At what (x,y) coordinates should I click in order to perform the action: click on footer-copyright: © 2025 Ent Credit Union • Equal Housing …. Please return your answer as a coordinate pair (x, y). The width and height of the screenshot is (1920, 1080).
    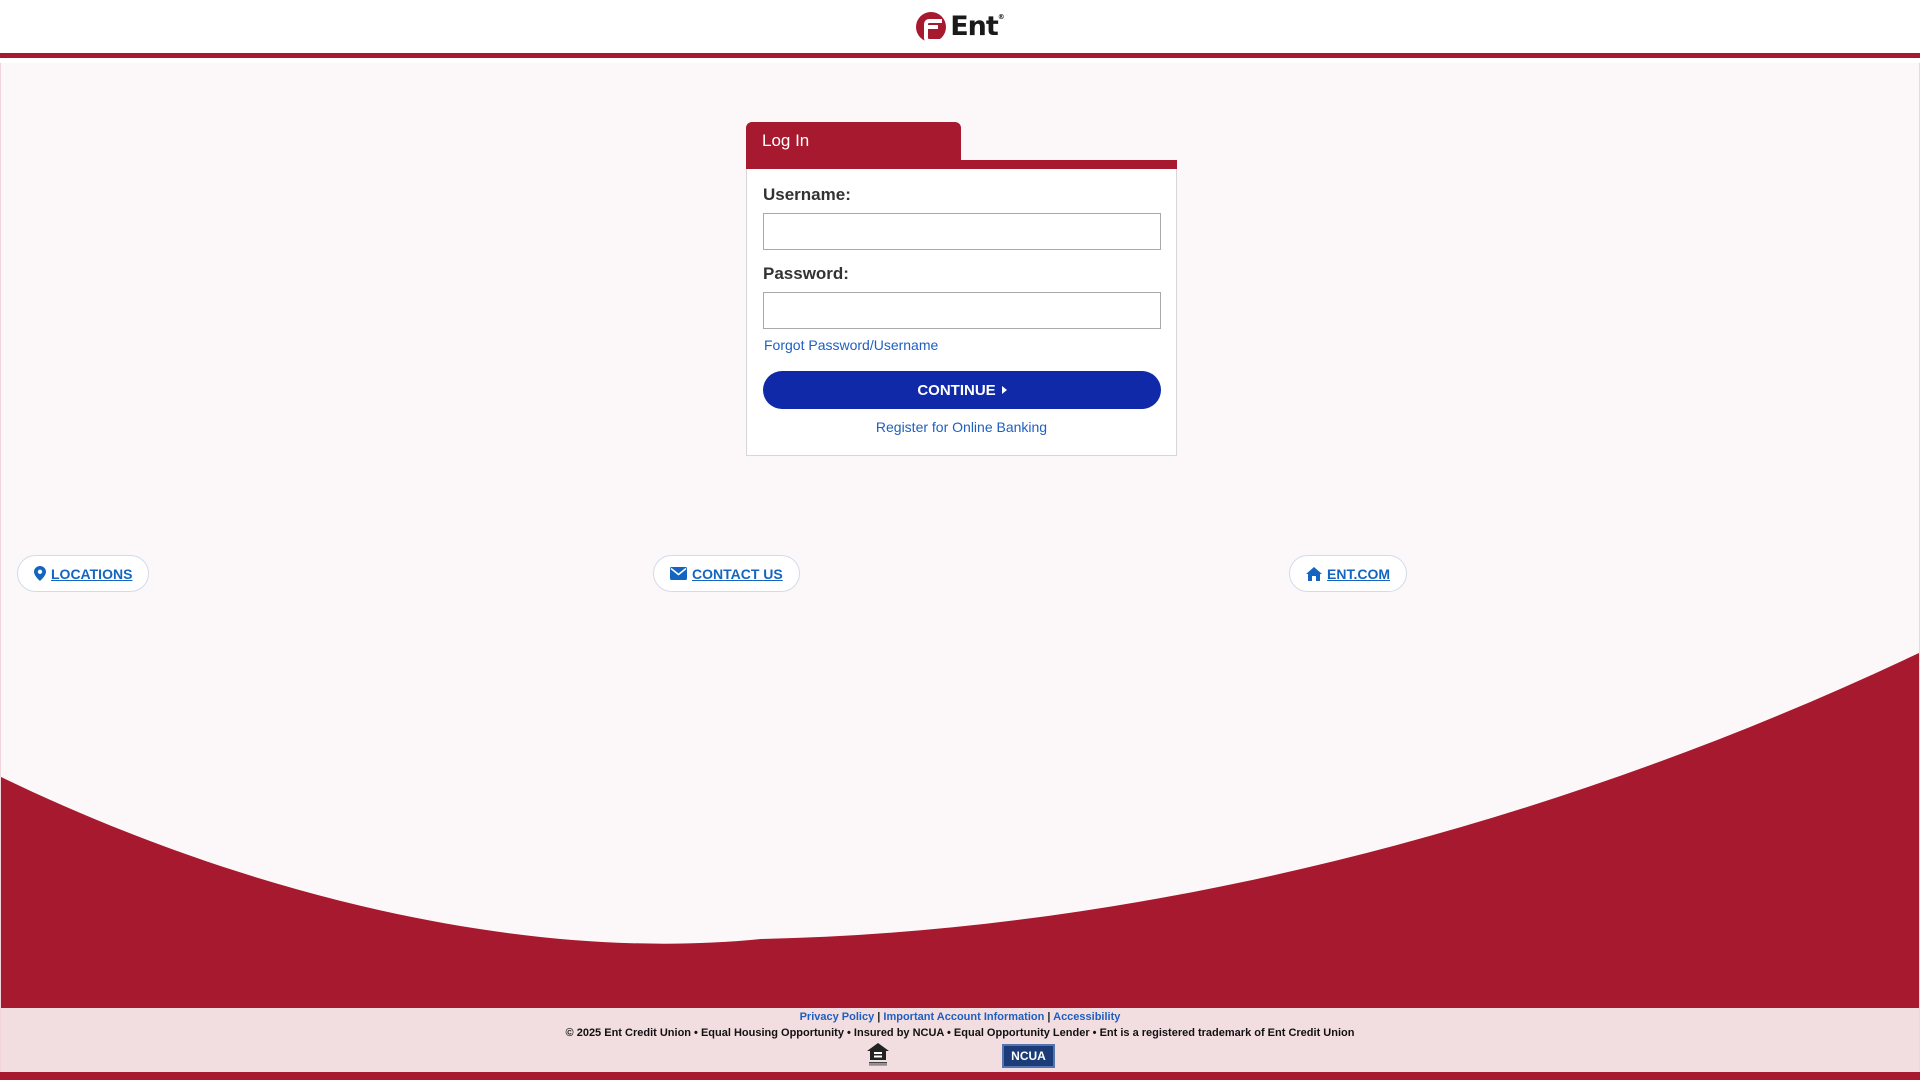
    Looking at the image, I should click on (960, 1033).